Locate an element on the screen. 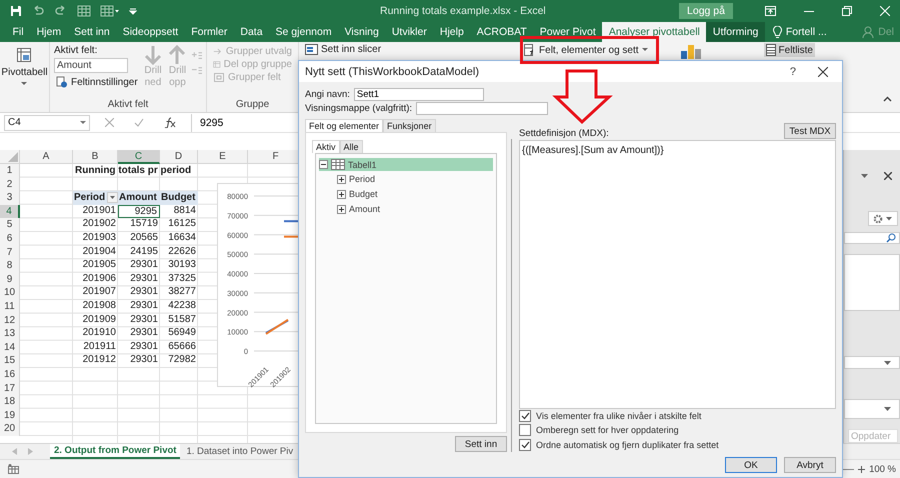 This screenshot has height=478, width=900. bar-chart-icon is located at coordinates (691, 51).